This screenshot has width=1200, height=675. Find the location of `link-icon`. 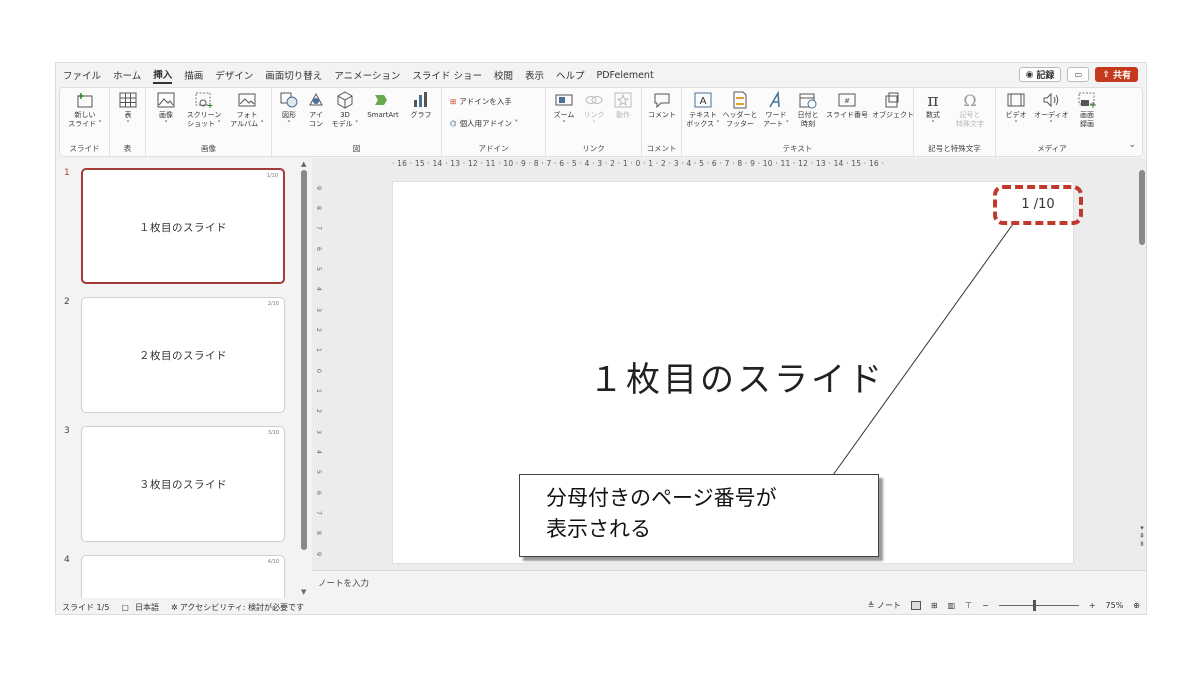

link-icon is located at coordinates (594, 100).